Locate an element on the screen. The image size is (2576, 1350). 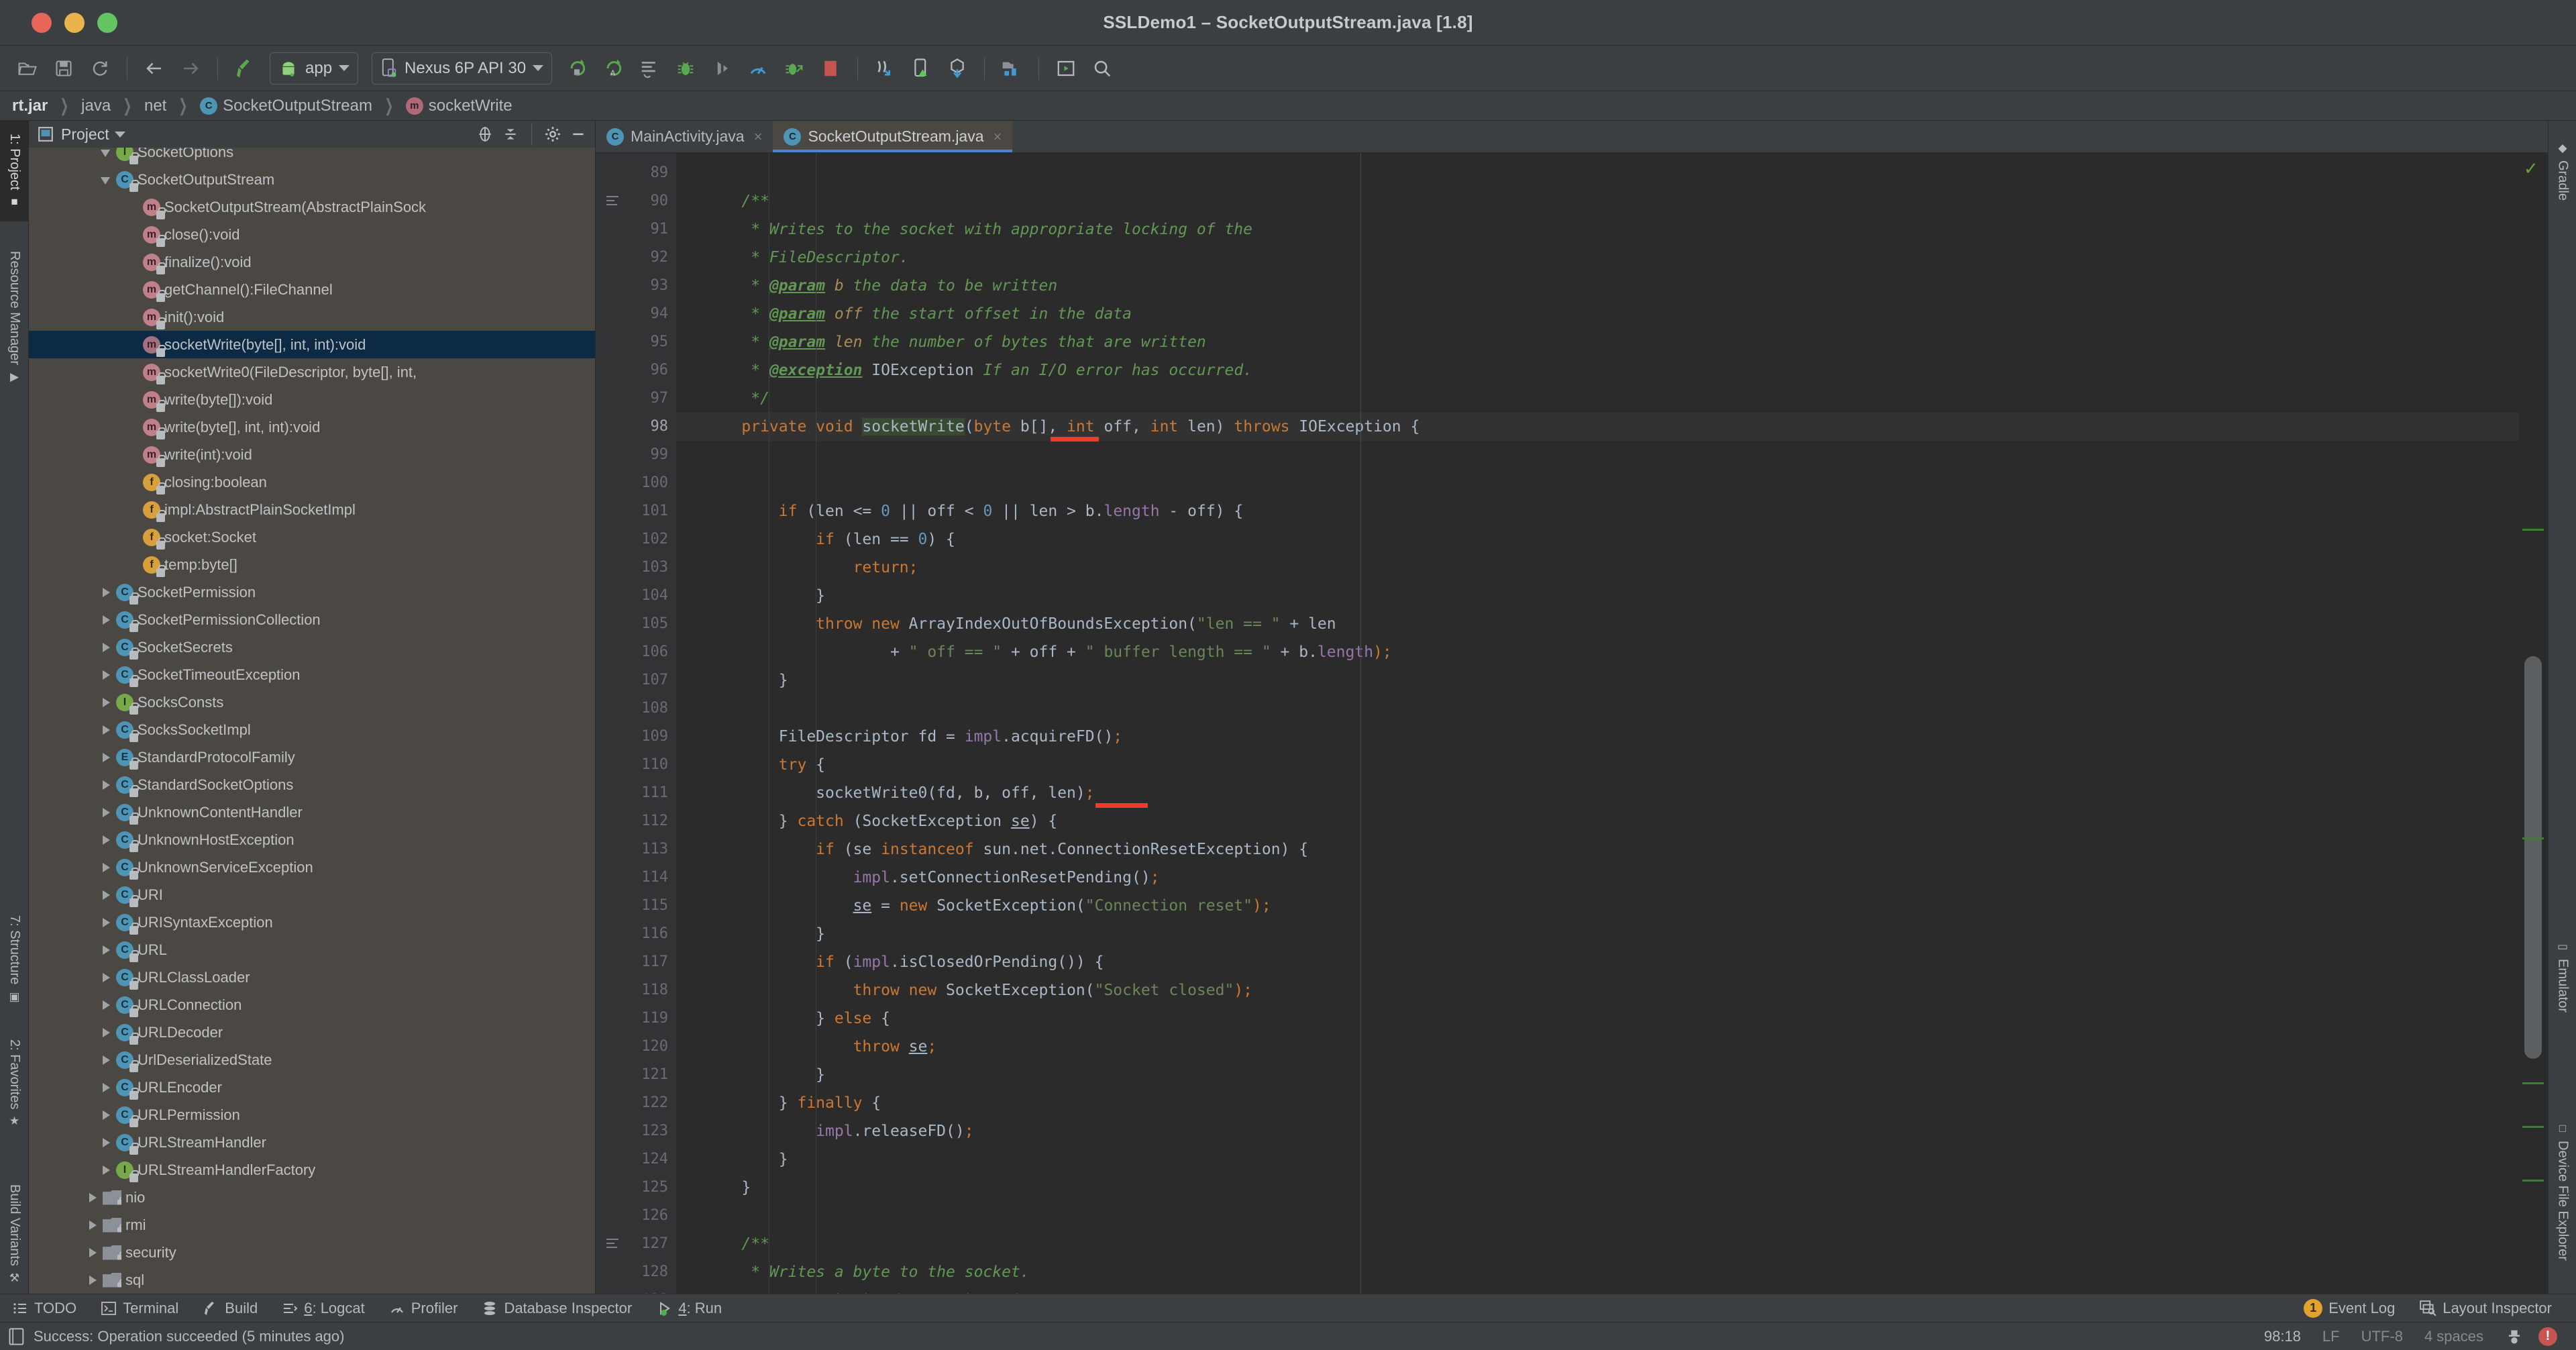
tree-row: C UnknownHostException is located at coordinates (312, 839).